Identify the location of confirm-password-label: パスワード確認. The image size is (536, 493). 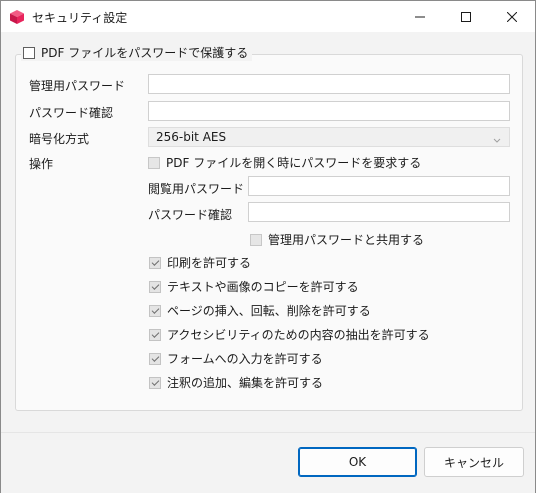
(71, 113).